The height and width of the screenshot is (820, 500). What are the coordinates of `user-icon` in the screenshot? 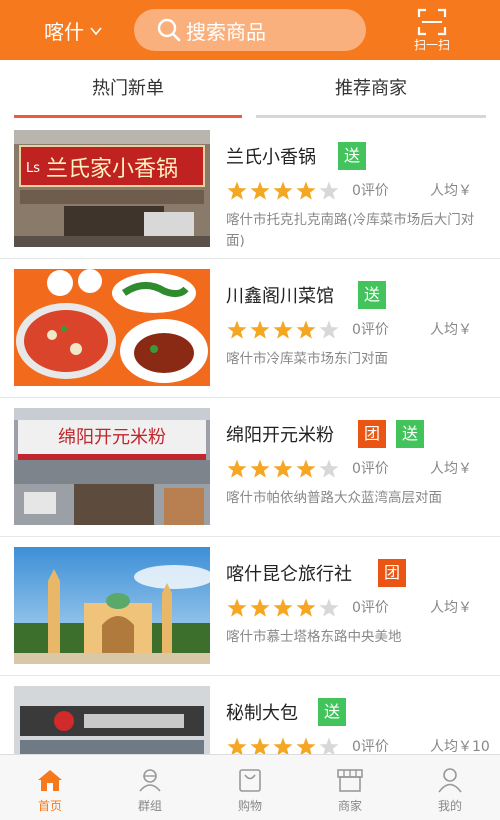 It's located at (450, 780).